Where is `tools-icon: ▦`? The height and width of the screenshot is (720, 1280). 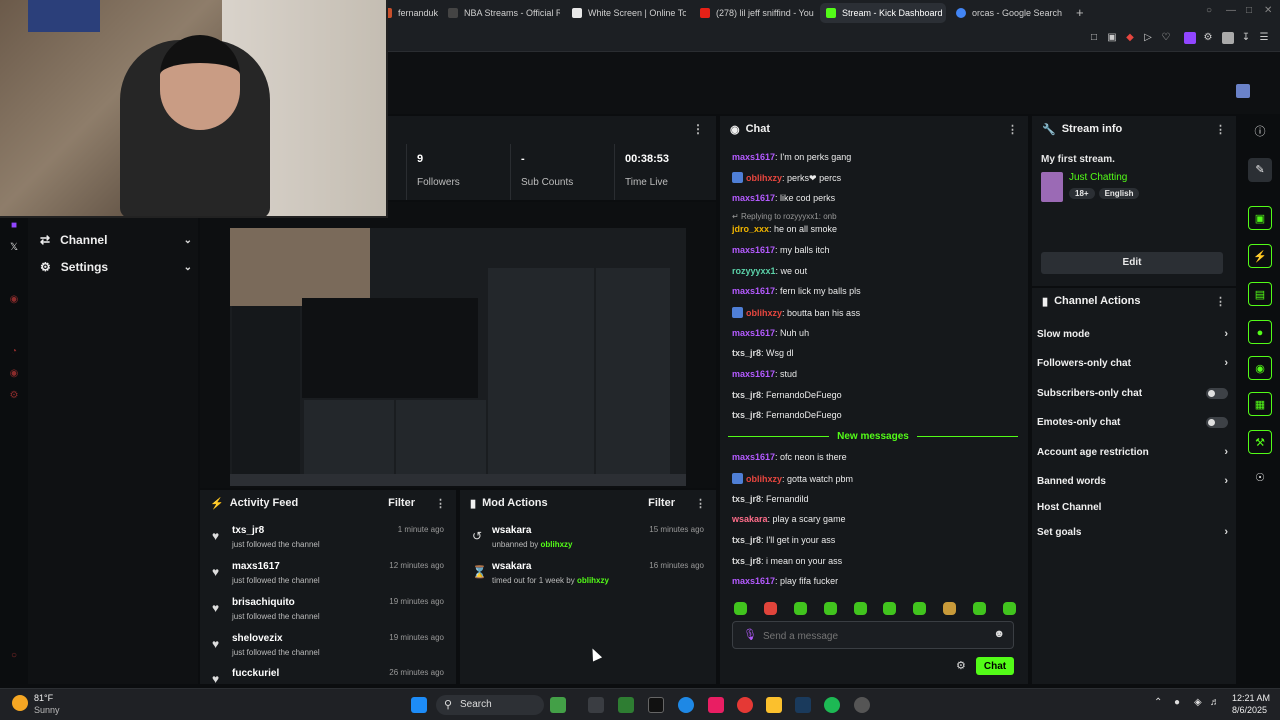 tools-icon: ▦ is located at coordinates (1260, 404).